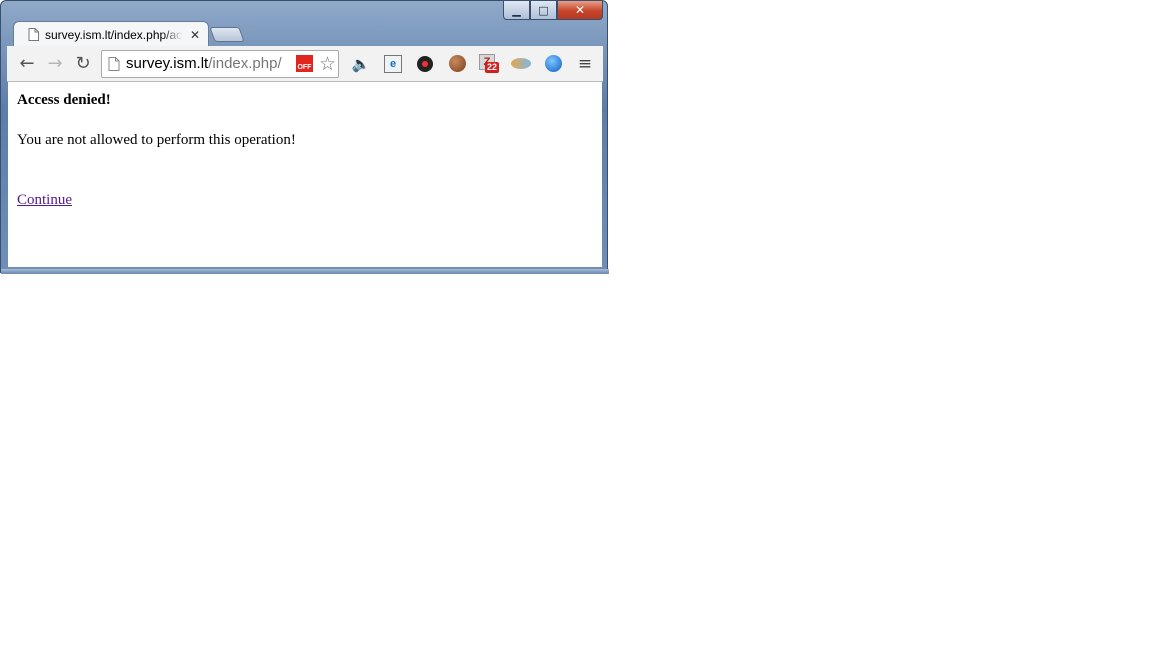 This screenshot has height=648, width=1152. I want to click on globe-icon, so click(553, 63).